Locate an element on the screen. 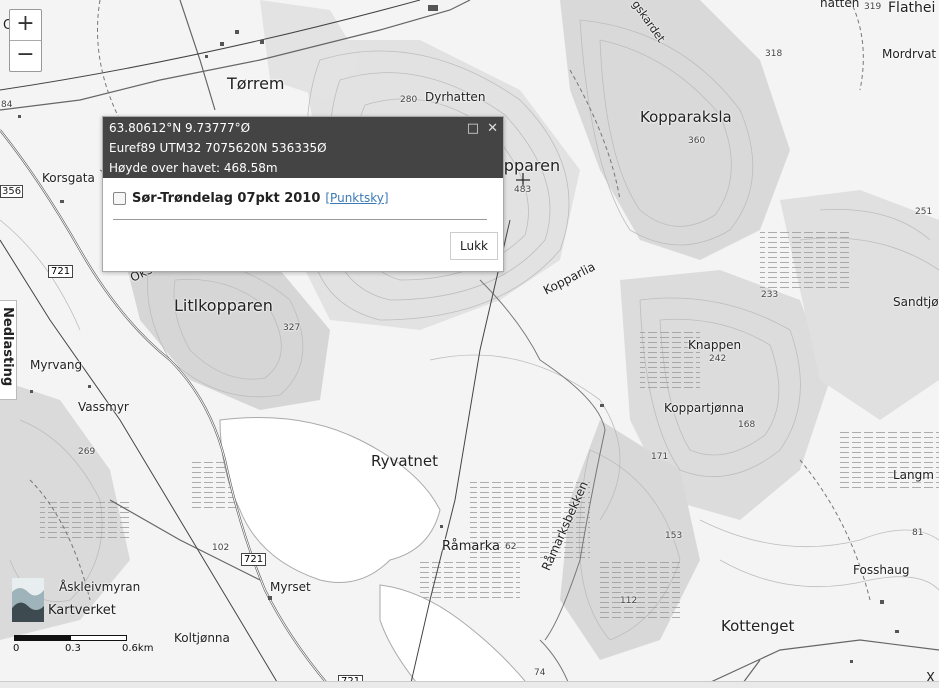 This screenshot has width=939, height=688. popup-coordinates-wgs84: 63.80612°N 9.73777°Ø is located at coordinates (180, 128).